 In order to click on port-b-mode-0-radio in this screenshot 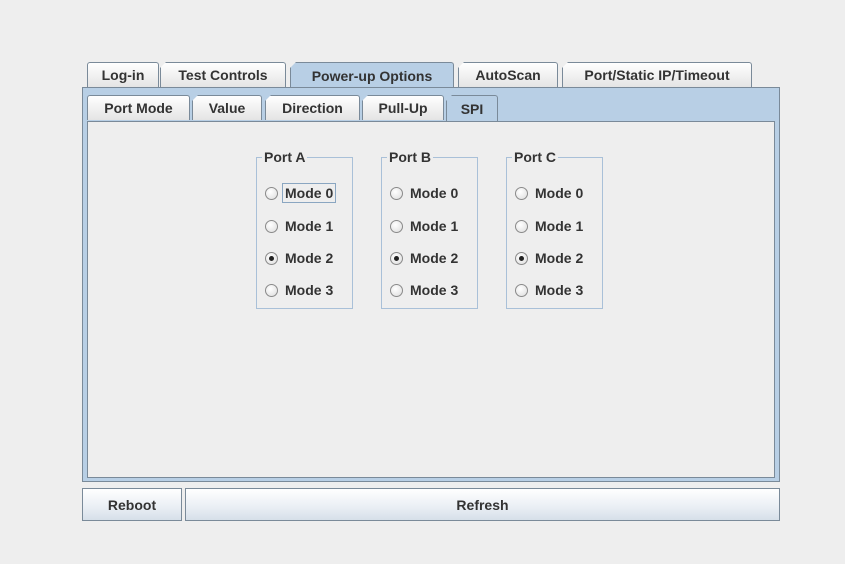, I will do `click(396, 193)`.